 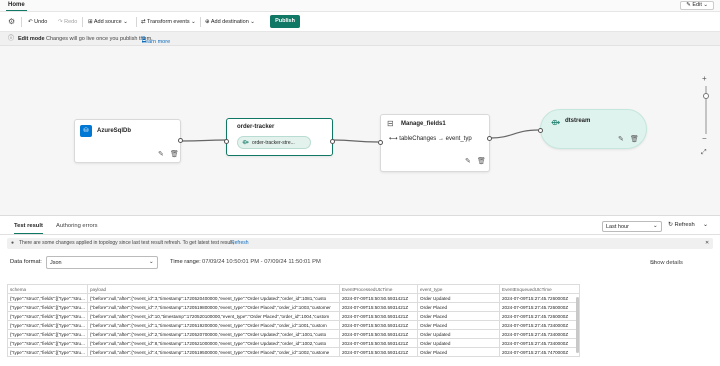 I want to click on add-destination-label: Add destination, so click(x=229, y=22).